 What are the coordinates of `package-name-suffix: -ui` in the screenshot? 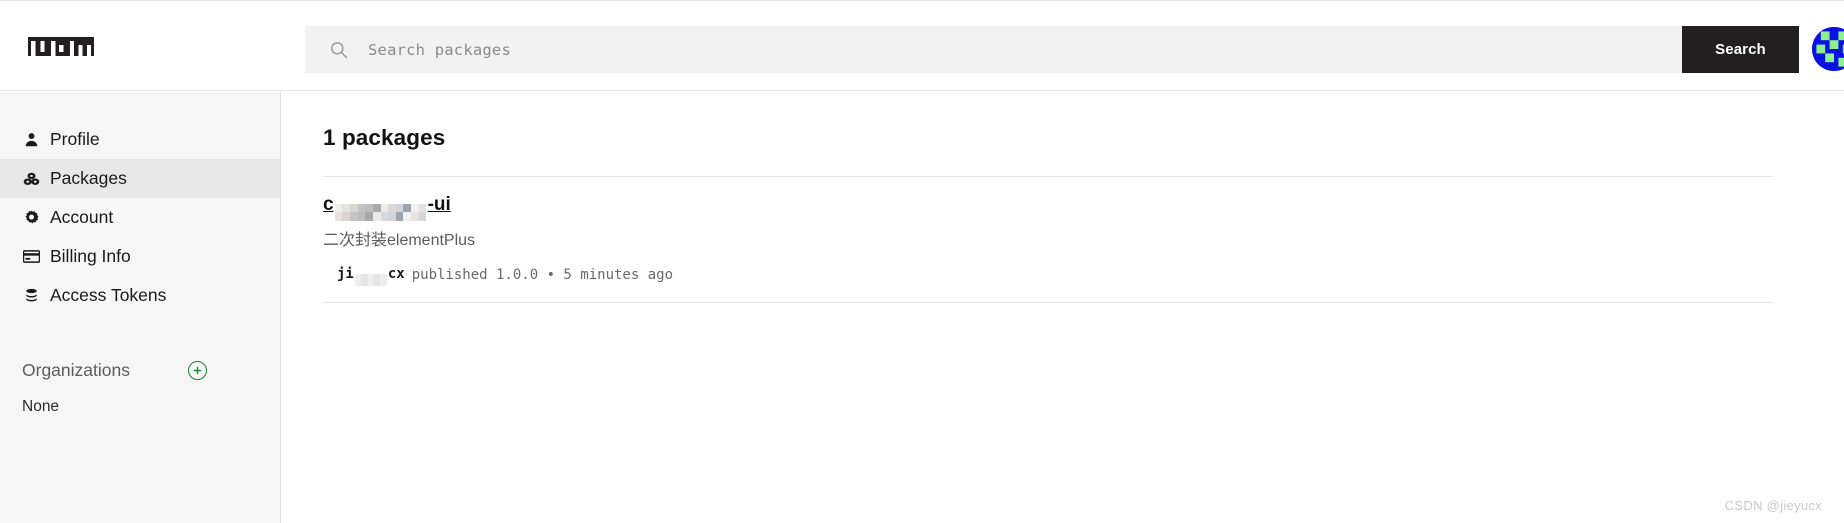 It's located at (439, 204).